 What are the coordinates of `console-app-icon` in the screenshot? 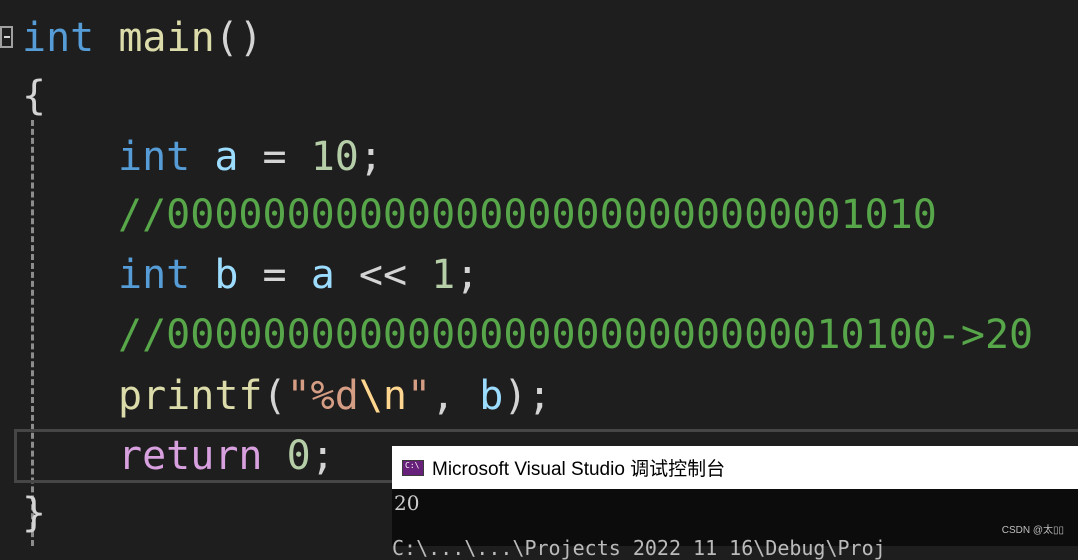 It's located at (413, 467).